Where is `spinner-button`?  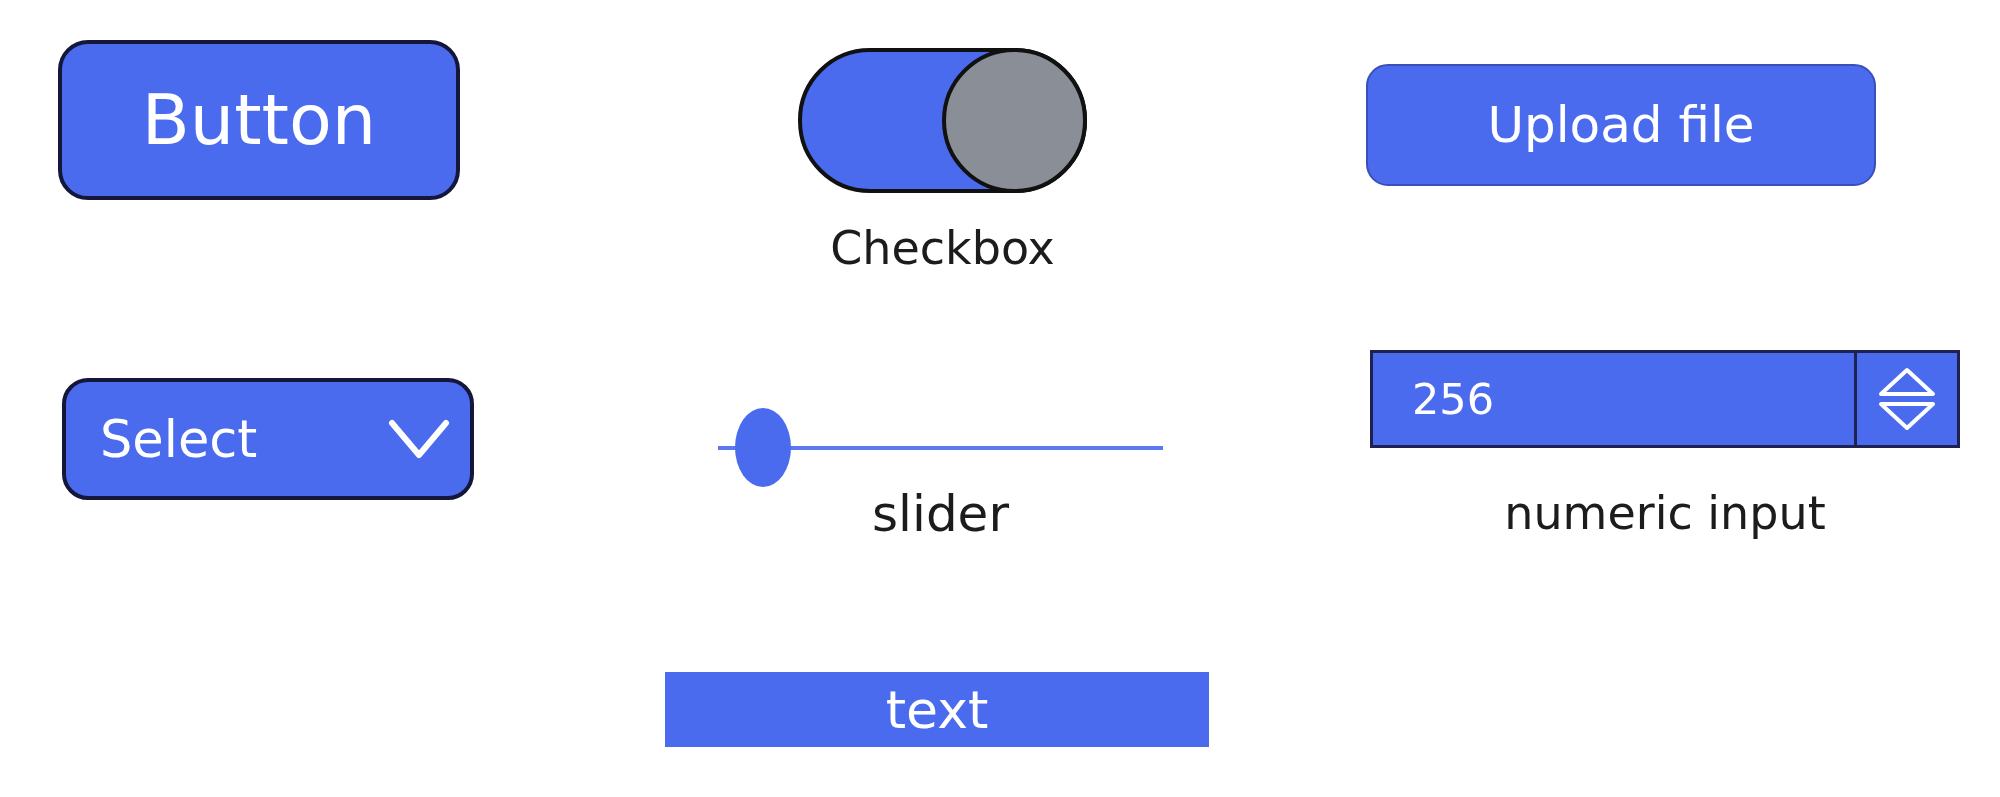 spinner-button is located at coordinates (1907, 399).